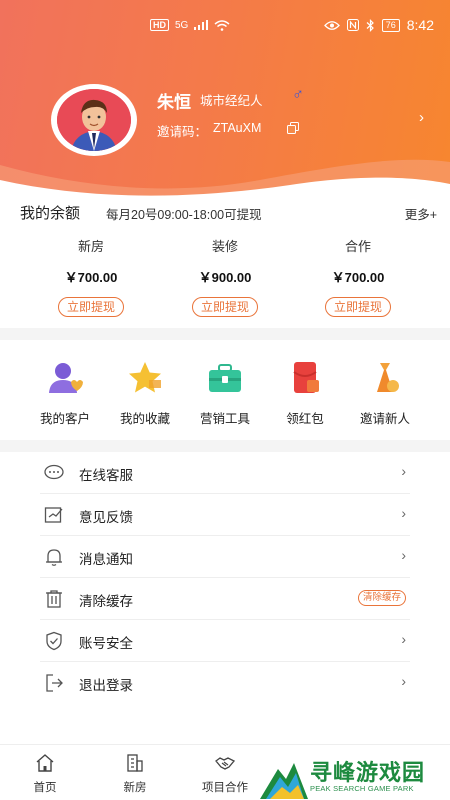 Image resolution: width=450 pixels, height=800 pixels. Describe the element at coordinates (65, 393) in the screenshot. I see `tool-my-customers: 我的客户` at that location.